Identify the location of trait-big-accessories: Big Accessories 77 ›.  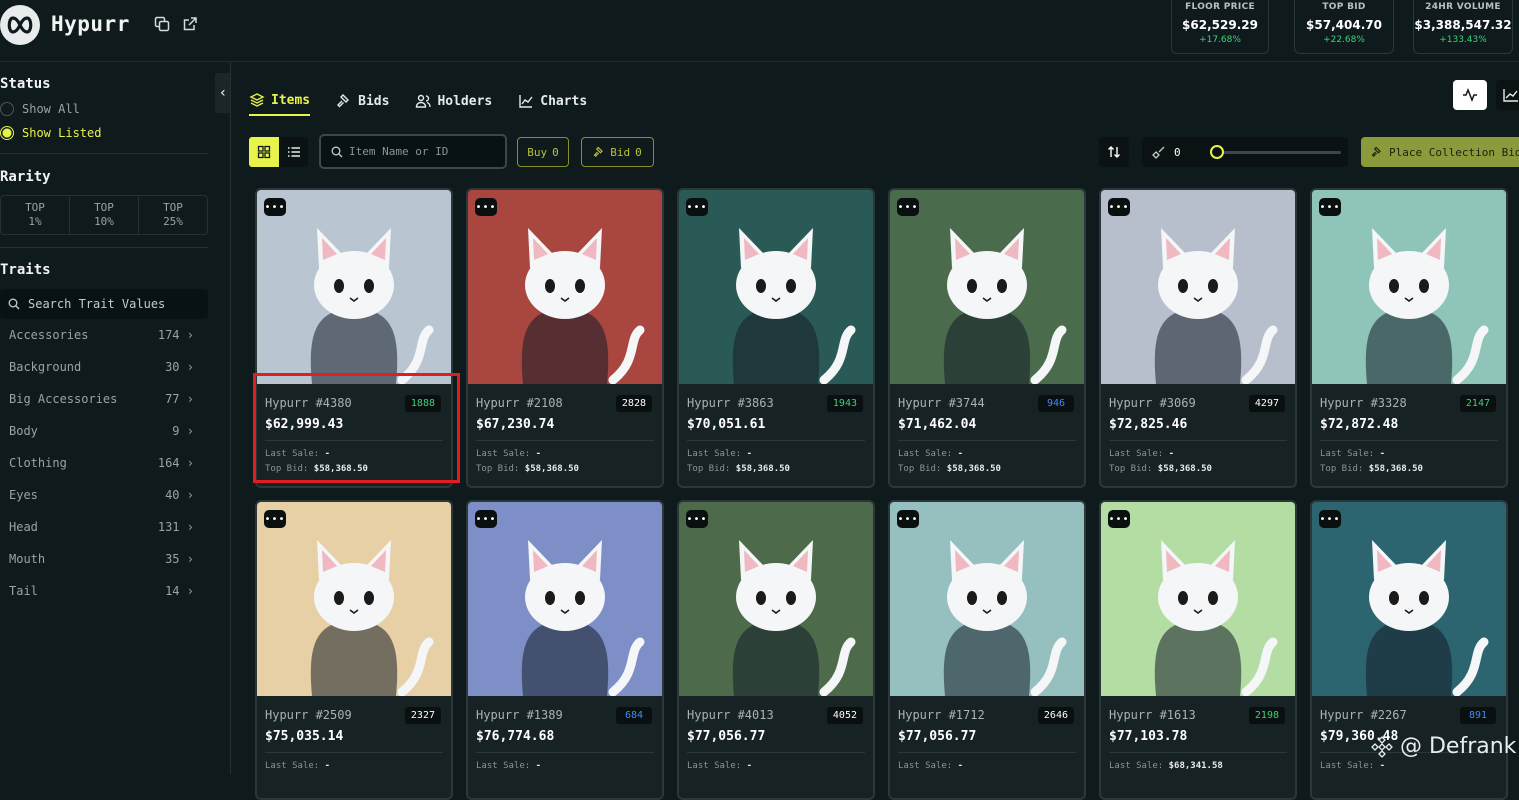
(101, 399).